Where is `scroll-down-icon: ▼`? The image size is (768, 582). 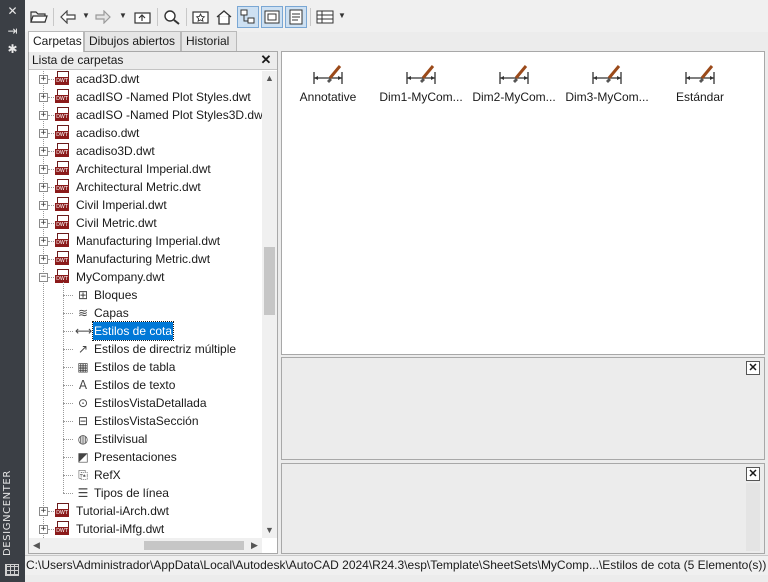
scroll-down-icon: ▼ is located at coordinates (269, 530).